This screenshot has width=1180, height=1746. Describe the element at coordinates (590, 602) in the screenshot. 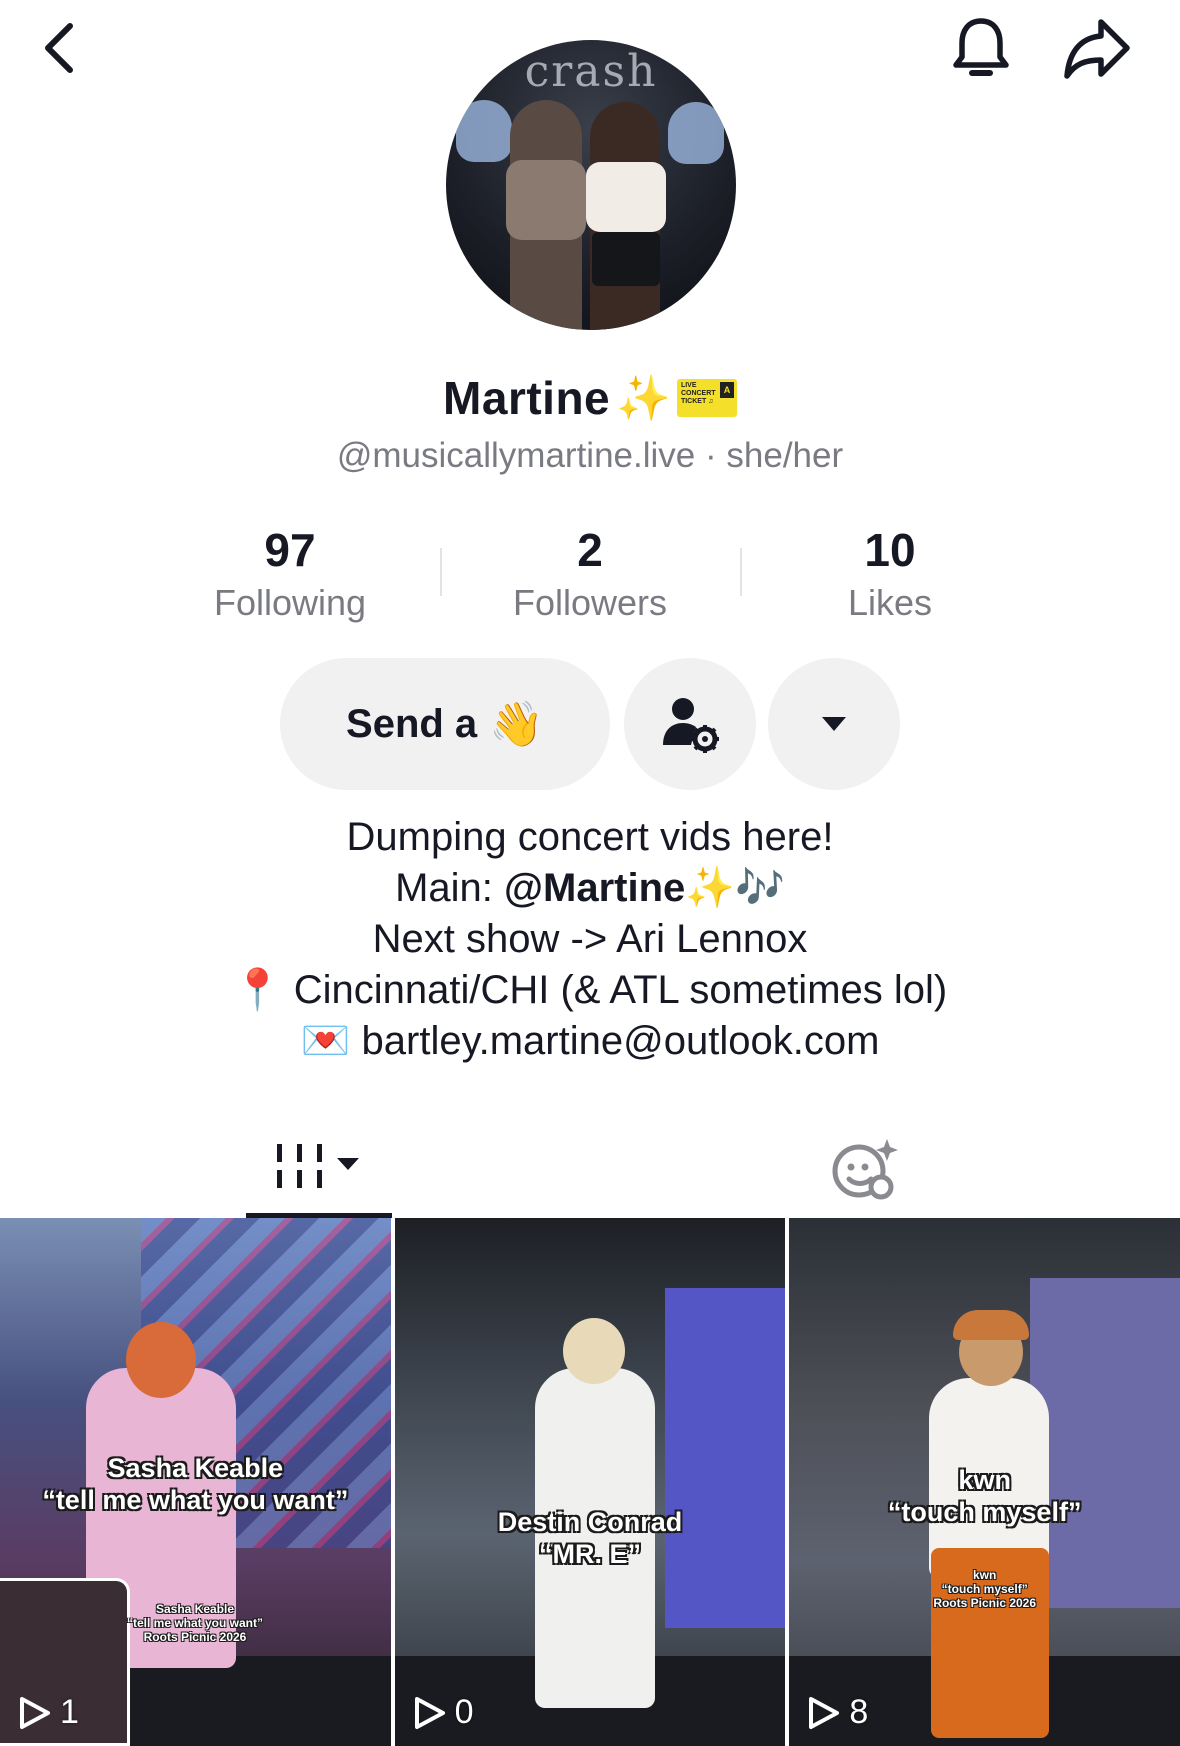

I see `stat-label: Followers` at that location.